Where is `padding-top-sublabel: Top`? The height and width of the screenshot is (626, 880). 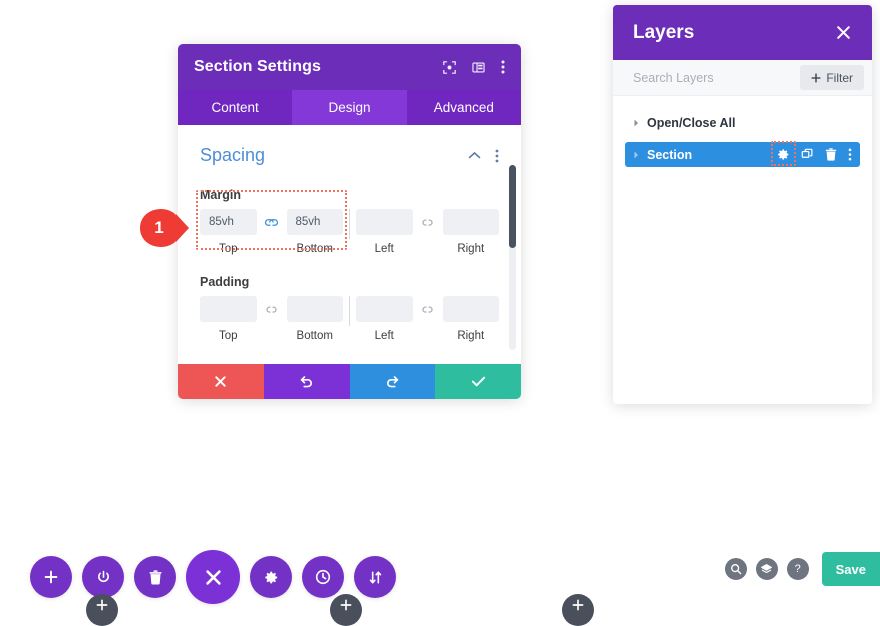 padding-top-sublabel: Top is located at coordinates (228, 336).